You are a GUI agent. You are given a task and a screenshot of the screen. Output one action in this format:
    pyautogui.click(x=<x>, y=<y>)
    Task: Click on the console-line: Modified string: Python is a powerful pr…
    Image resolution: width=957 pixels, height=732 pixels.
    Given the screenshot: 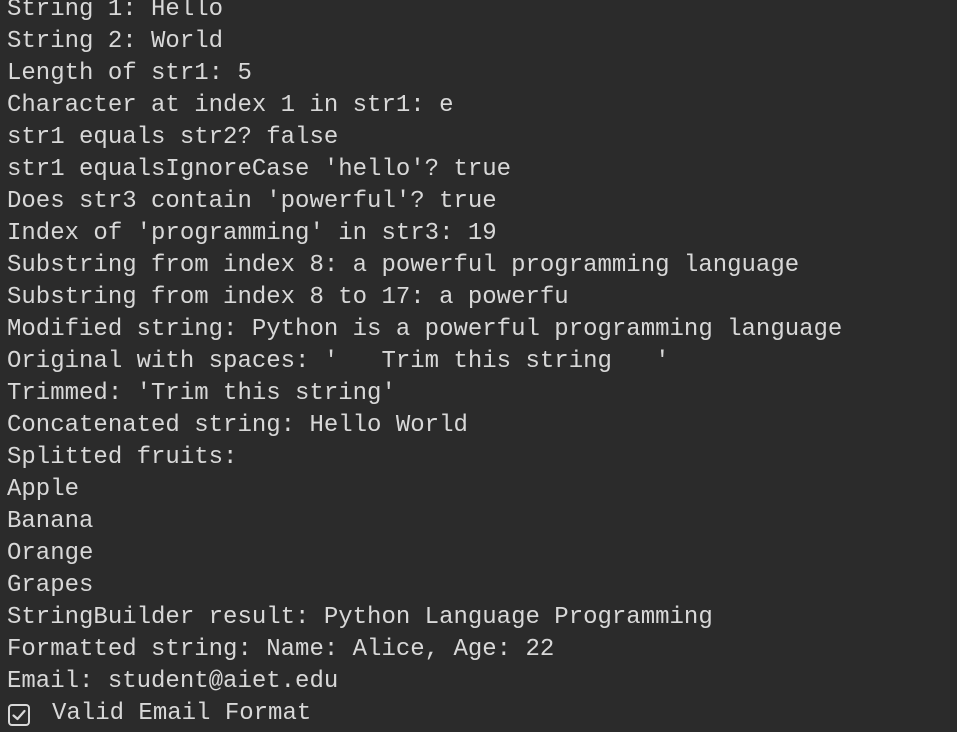 What is the action you would take?
    pyautogui.click(x=425, y=329)
    